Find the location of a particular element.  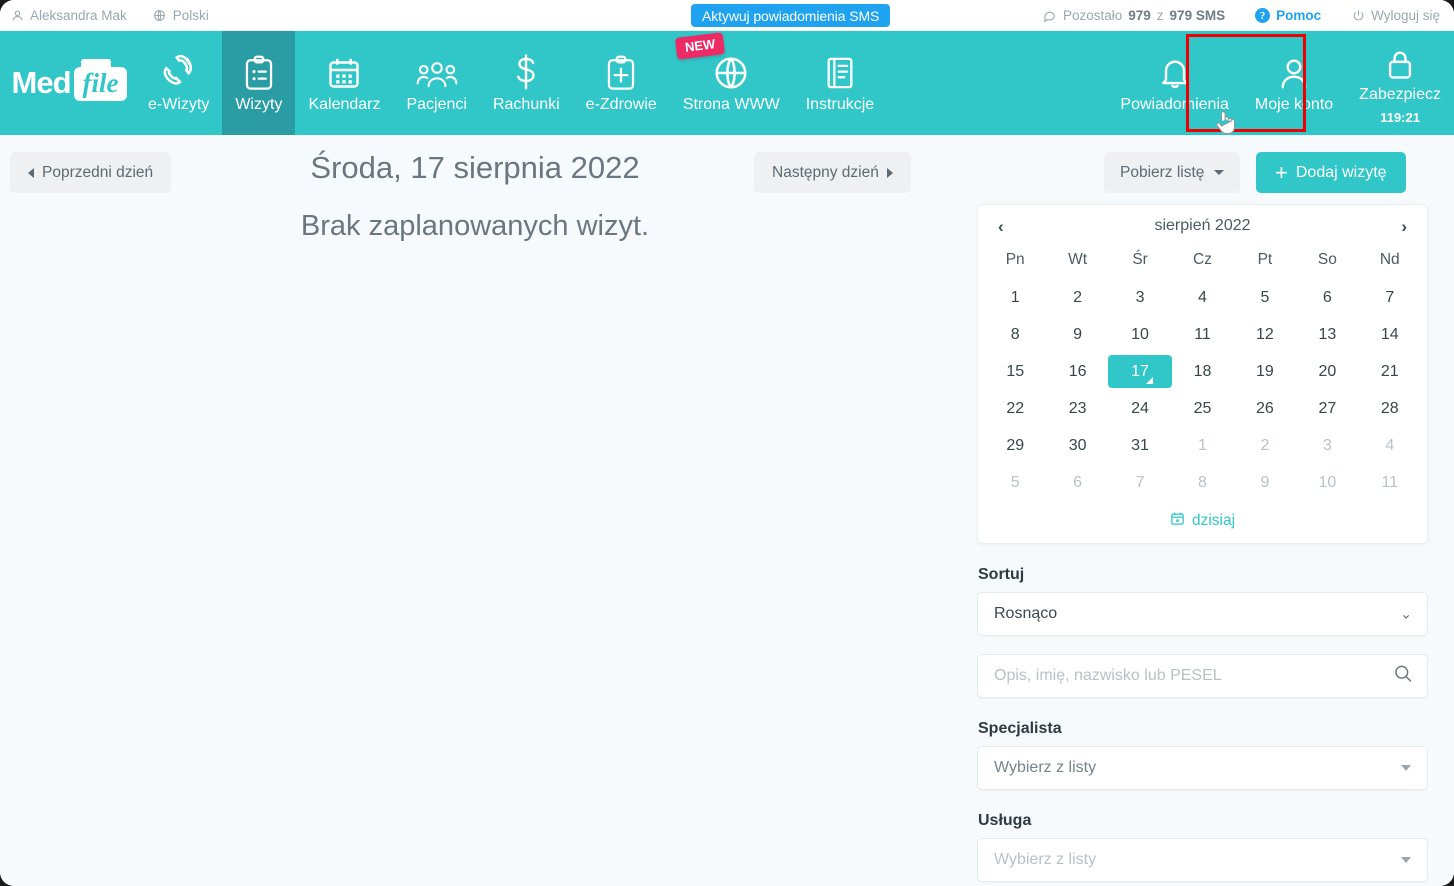

next-day-button: Następny dzień is located at coordinates (832, 172).